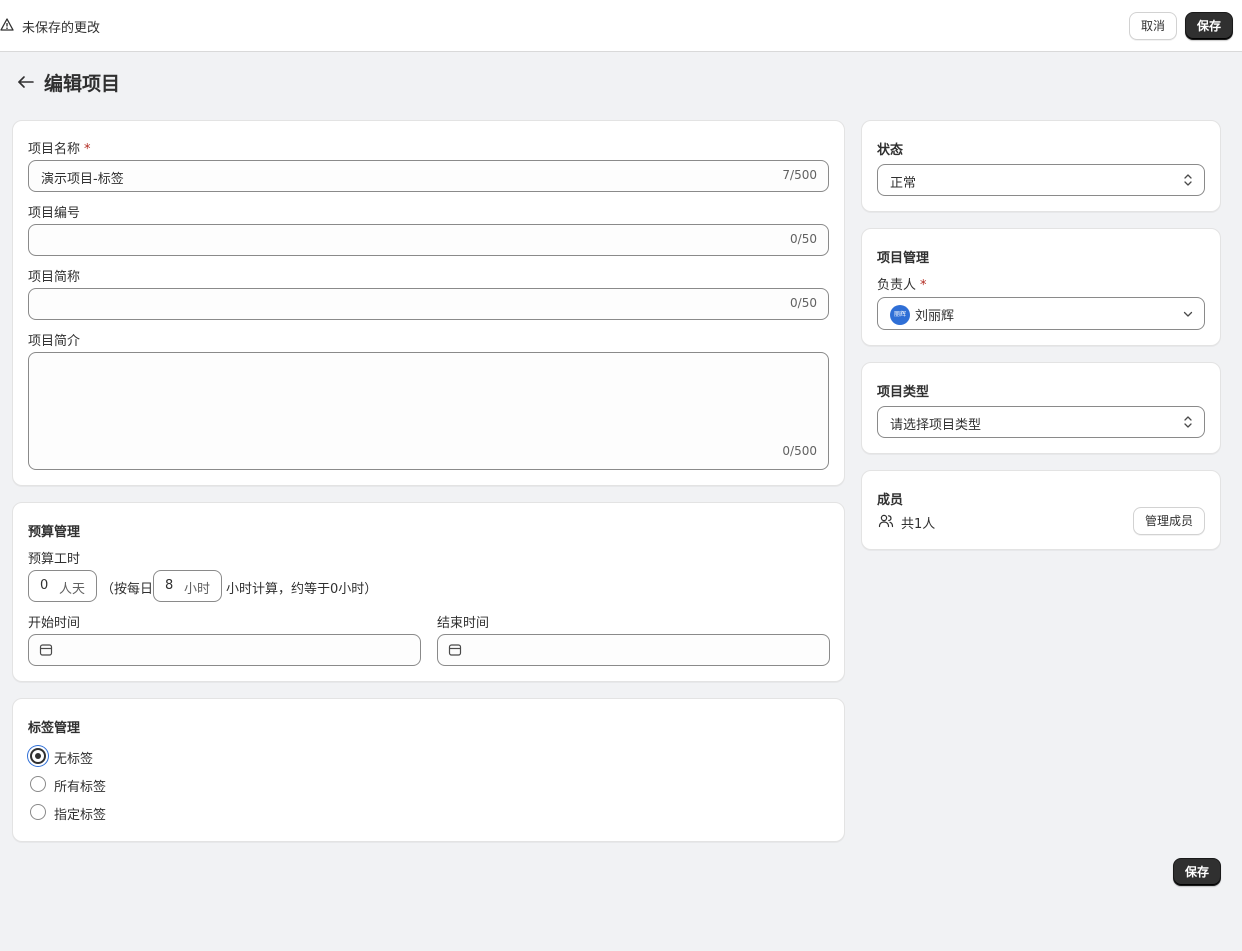 This screenshot has height=951, width=1242. What do you see at coordinates (803, 303) in the screenshot?
I see `project-short-name-char-count: 0/50` at bounding box center [803, 303].